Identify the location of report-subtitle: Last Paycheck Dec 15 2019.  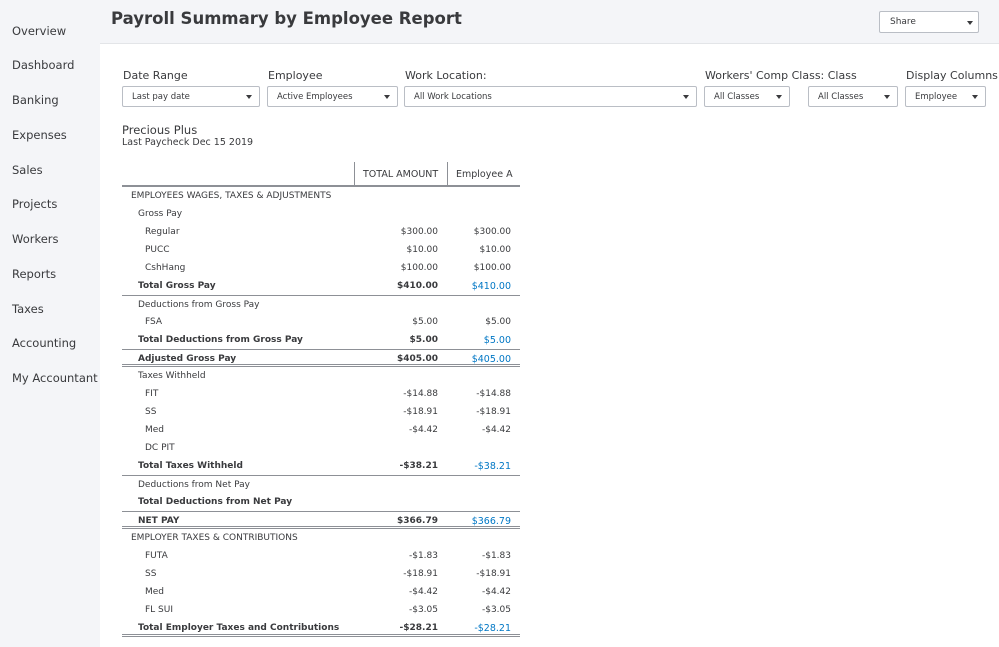
(188, 142).